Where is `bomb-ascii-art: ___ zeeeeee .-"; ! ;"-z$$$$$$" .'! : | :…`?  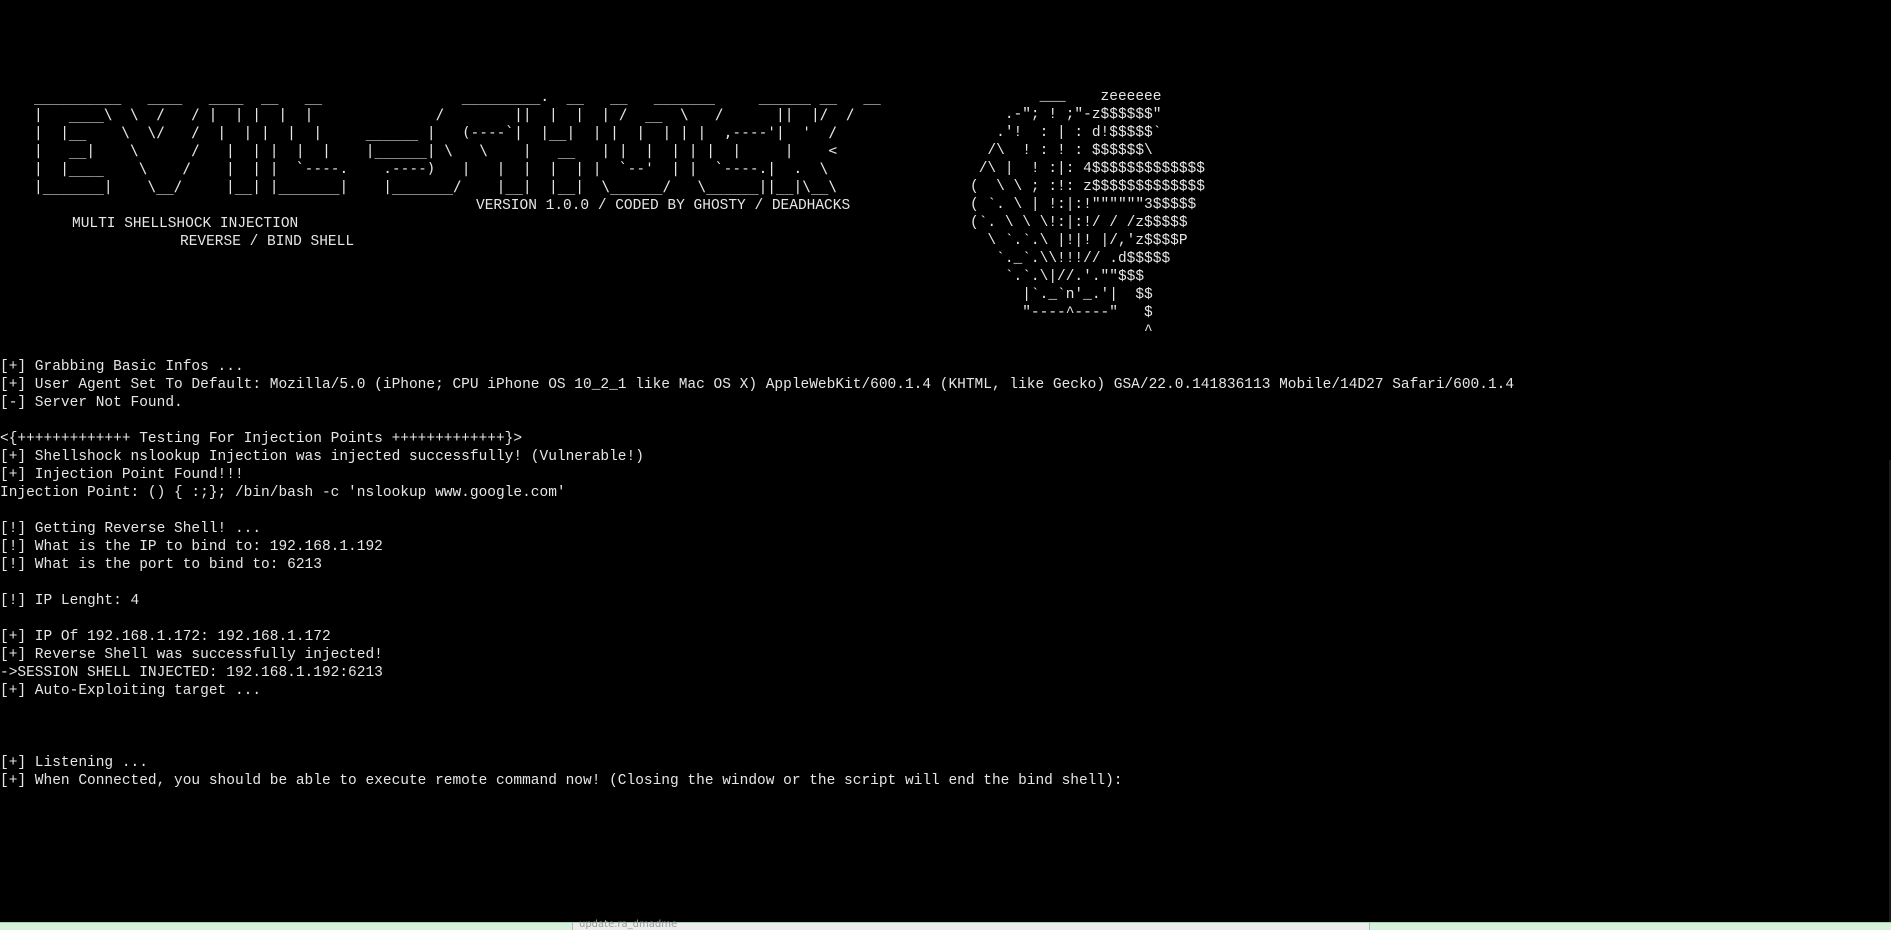
bomb-ascii-art: ___ zeeeeee .-"; ! ;"-z$$$$$$" .'! : | :… is located at coordinates (1087, 214).